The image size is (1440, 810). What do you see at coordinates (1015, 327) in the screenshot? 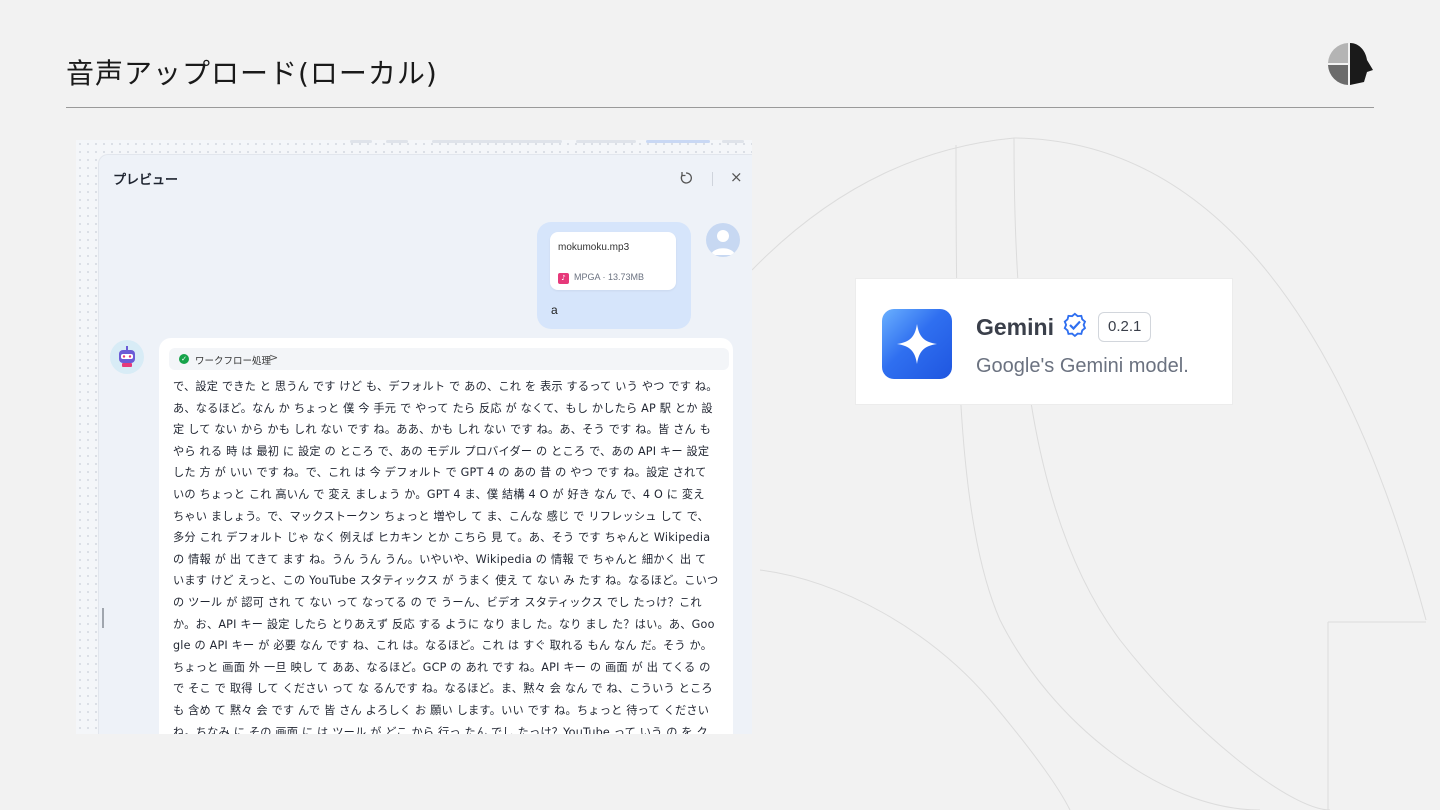
I see `plugin-name: Gemini` at bounding box center [1015, 327].